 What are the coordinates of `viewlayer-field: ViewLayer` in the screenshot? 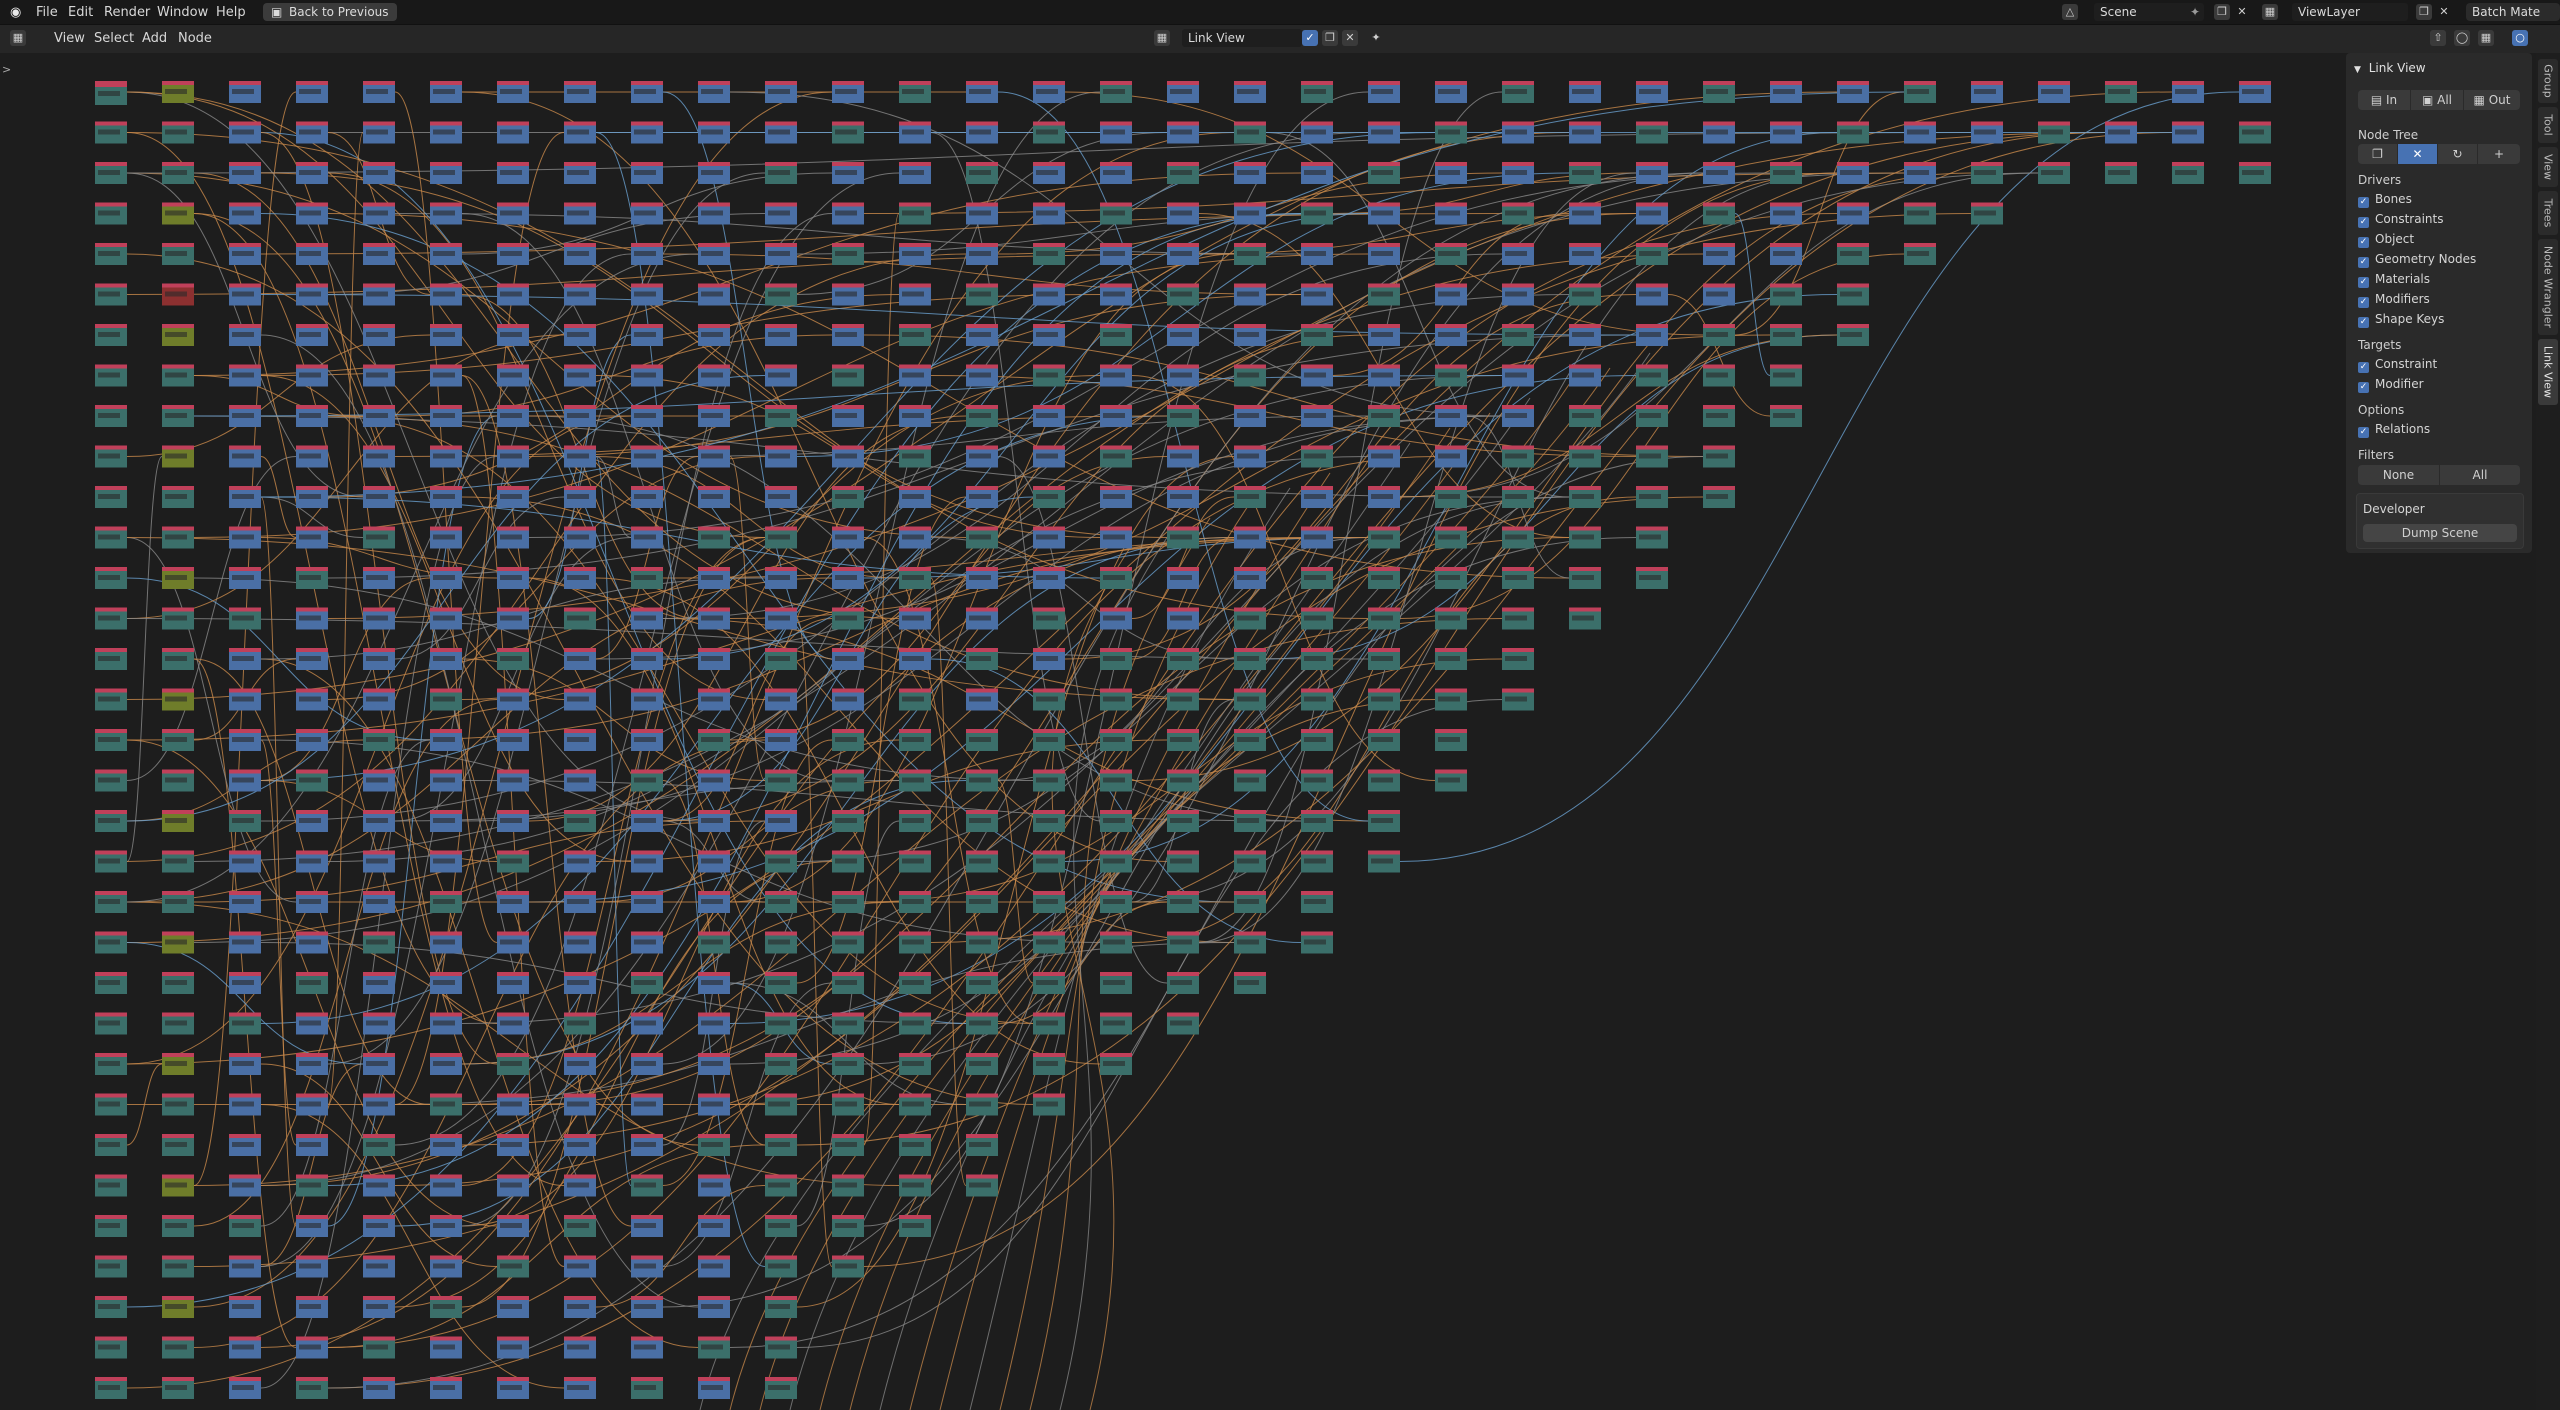 It's located at (2350, 12).